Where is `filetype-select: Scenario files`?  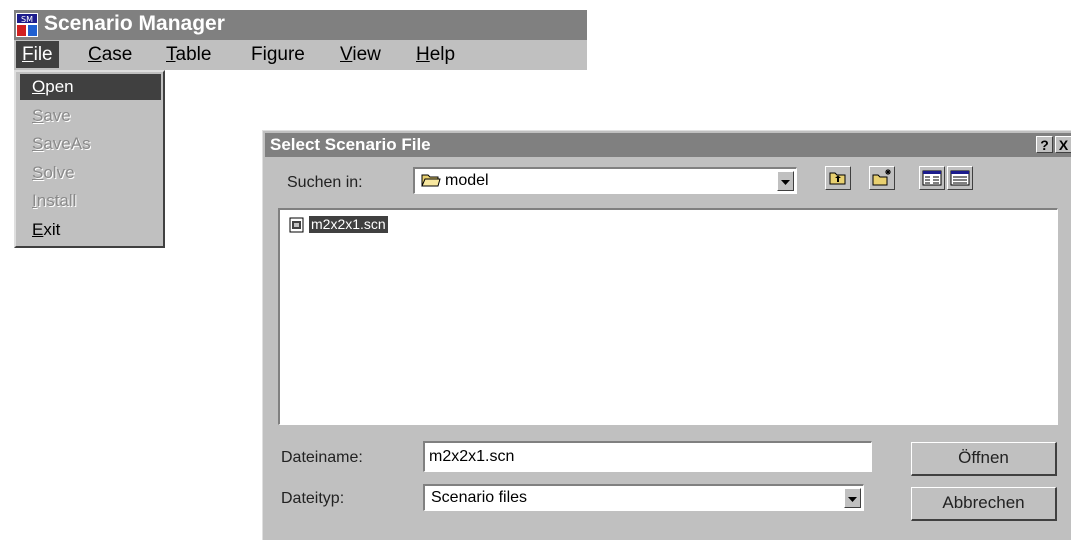
filetype-select: Scenario files is located at coordinates (643, 497).